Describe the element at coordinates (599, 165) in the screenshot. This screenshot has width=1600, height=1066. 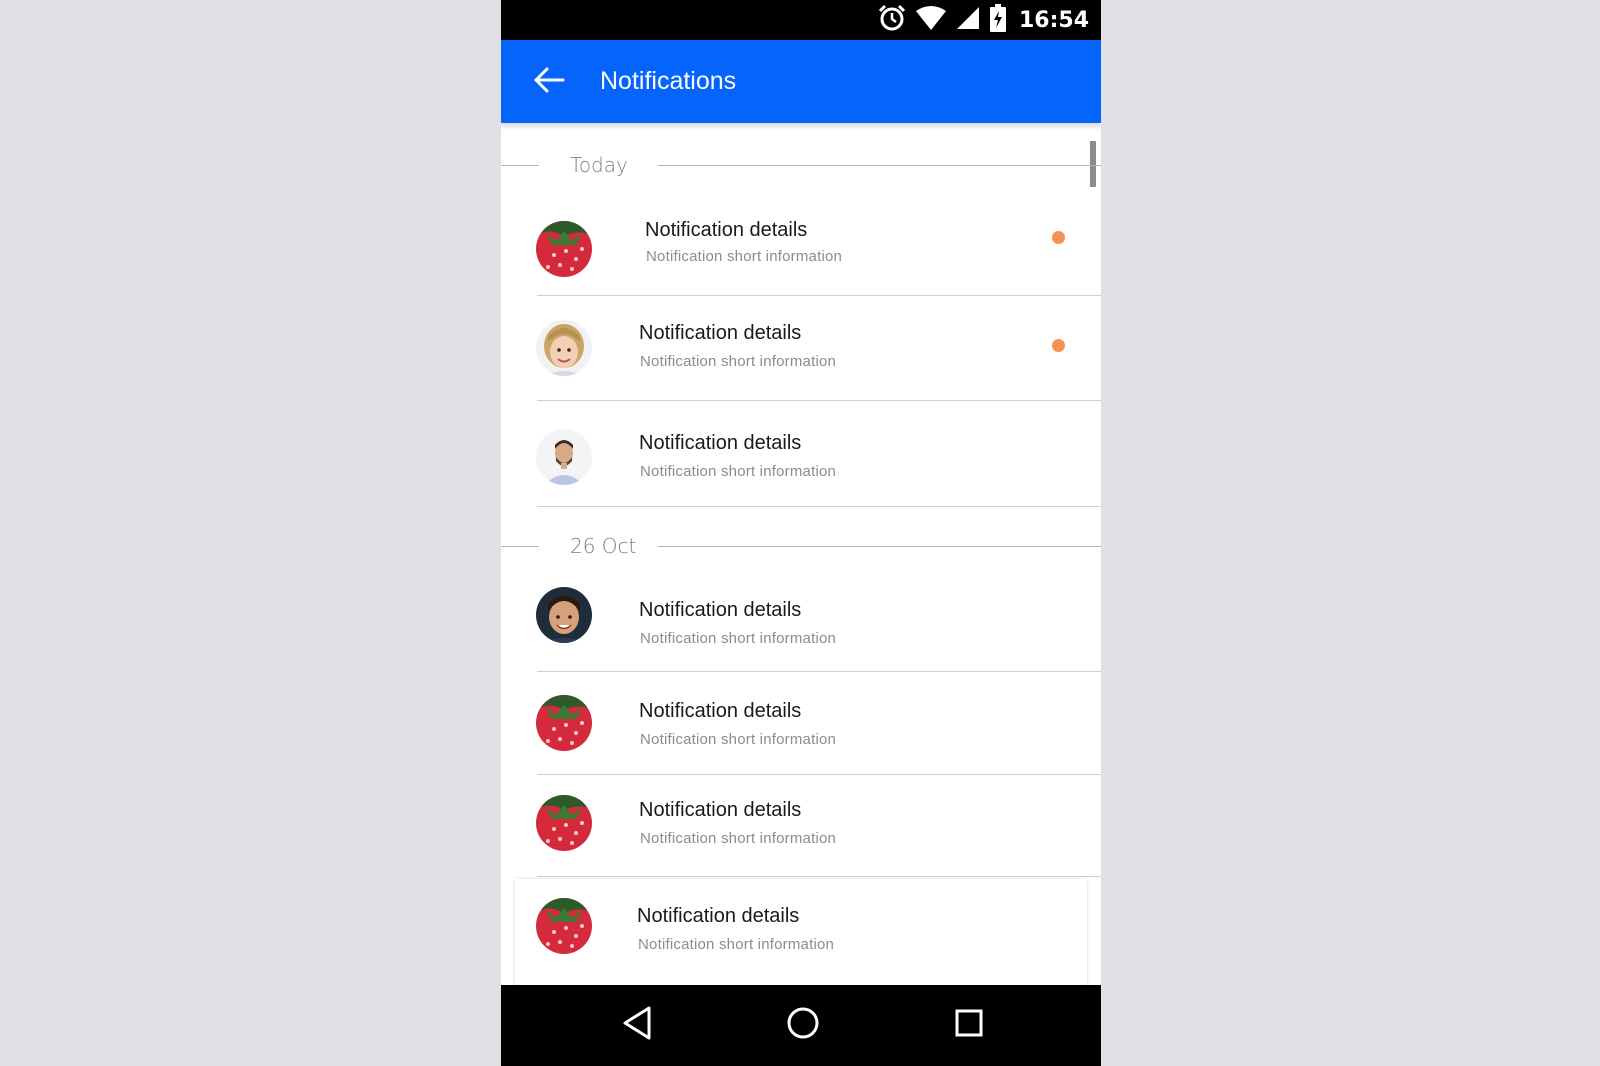
I see `section-label: Today` at that location.